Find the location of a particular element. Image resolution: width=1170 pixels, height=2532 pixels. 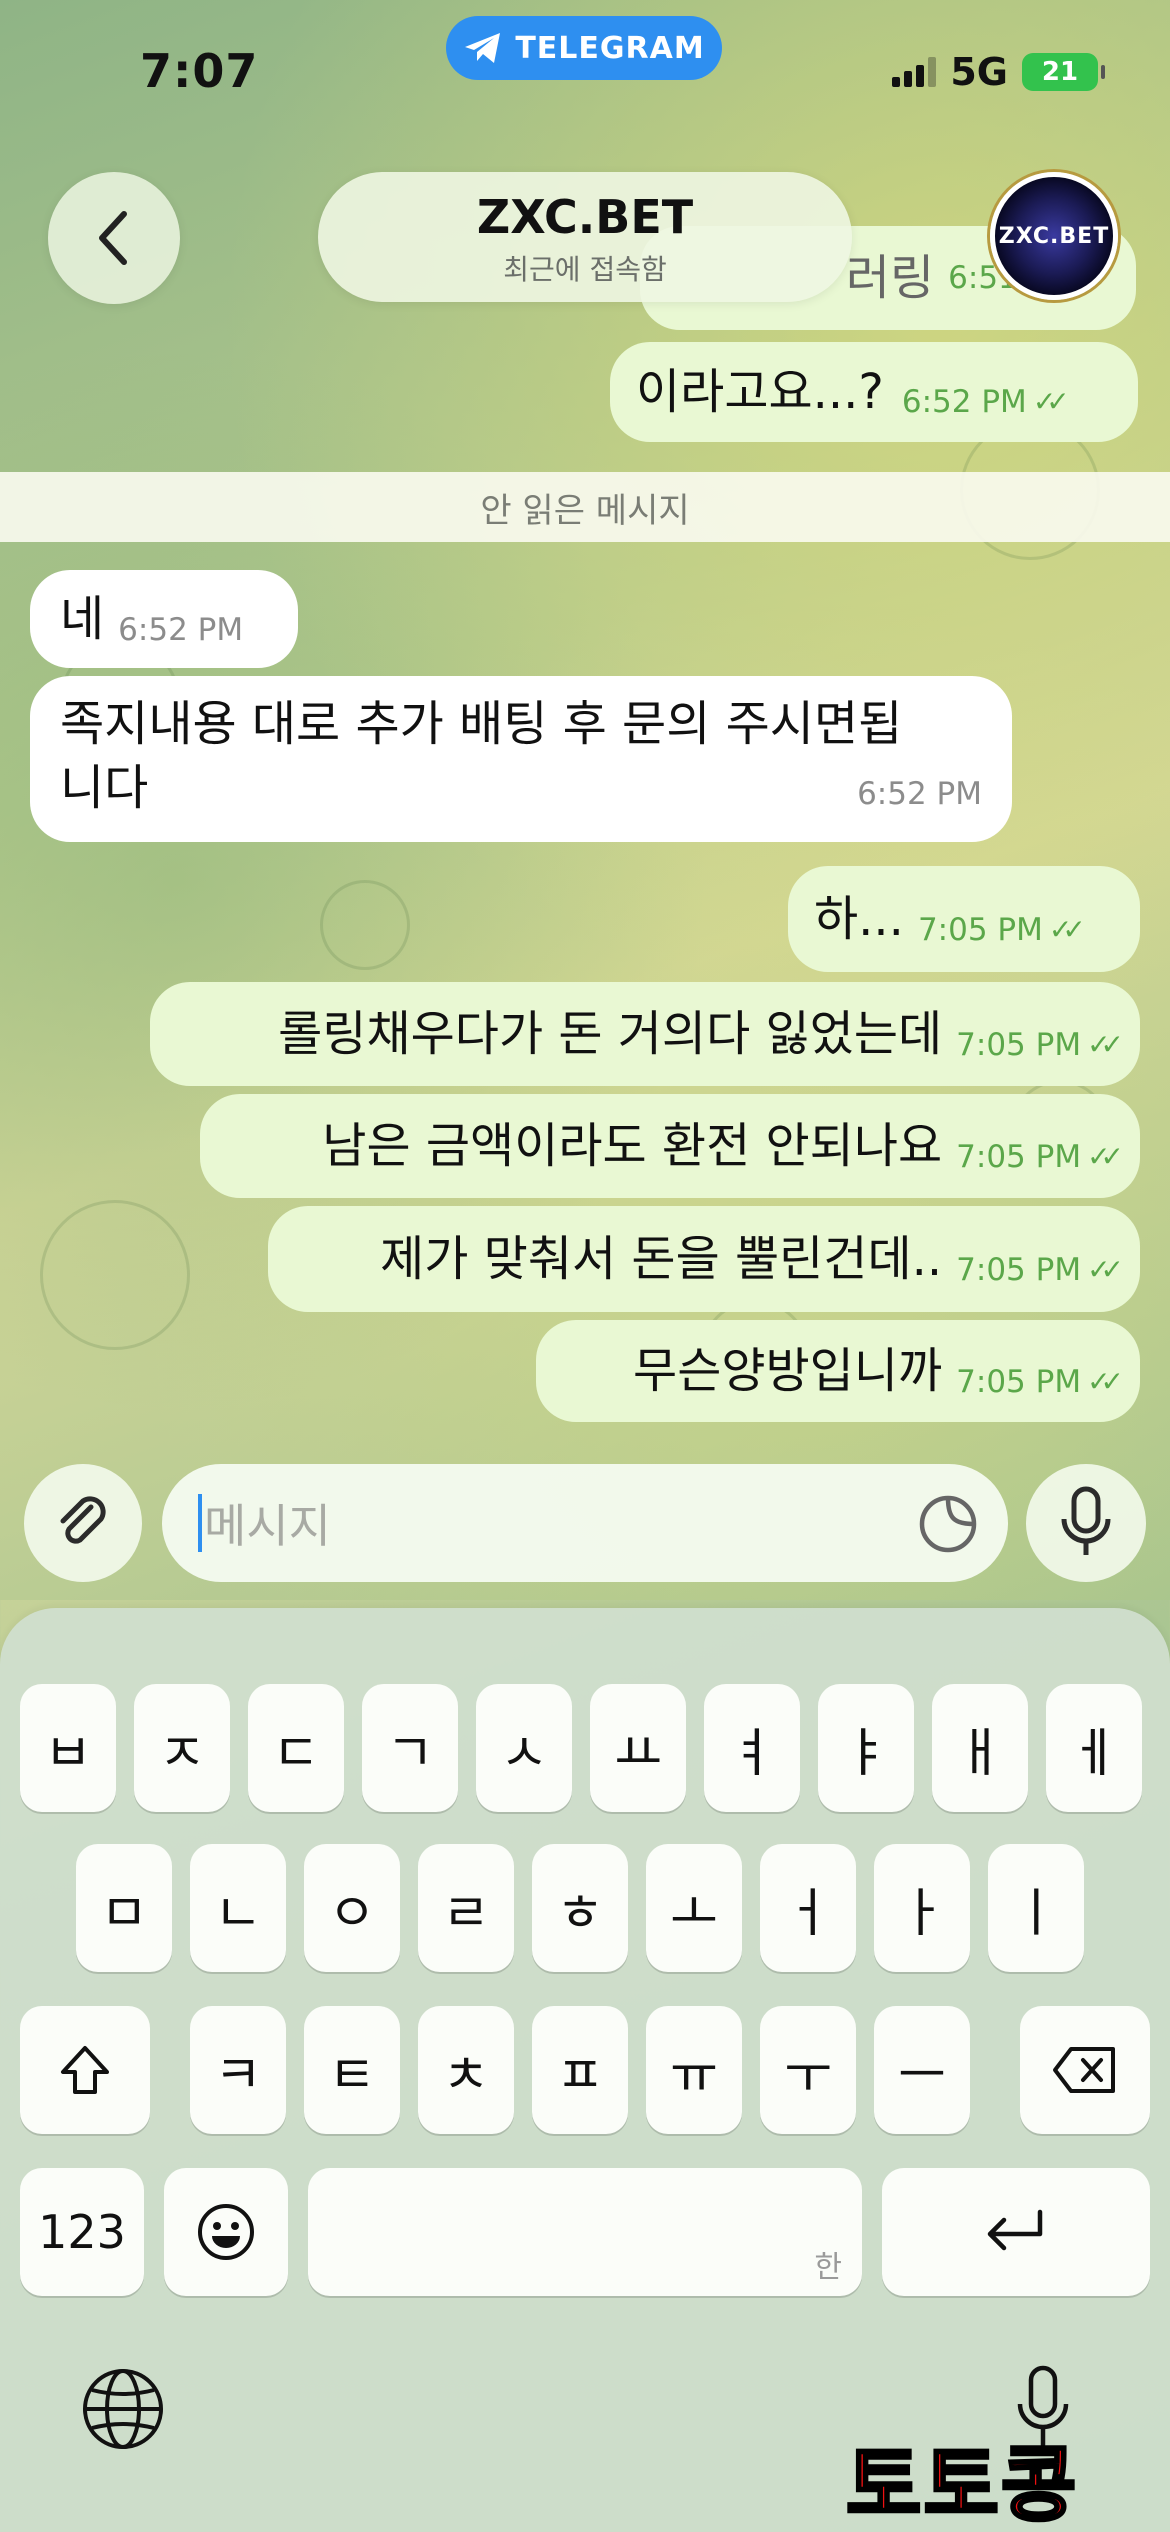

key: ㅎ is located at coordinates (580, 1908).